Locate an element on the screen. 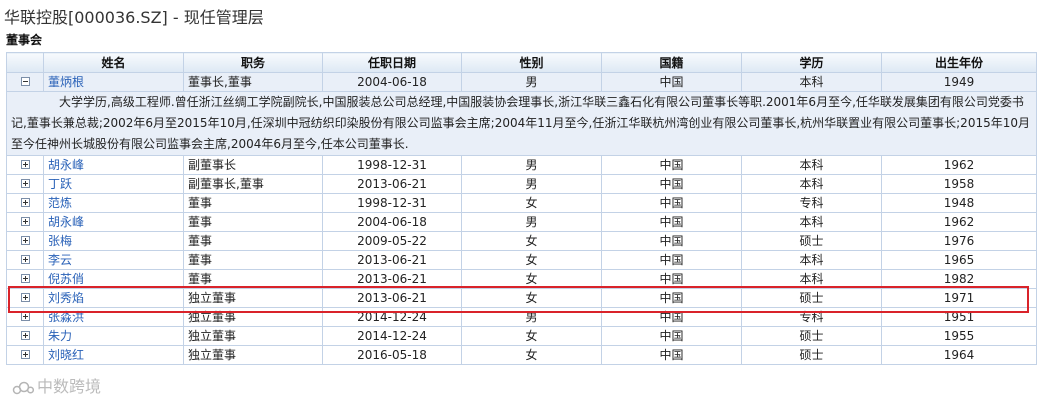 This screenshot has width=1037, height=402. header-date: 任职日期 is located at coordinates (392, 62).